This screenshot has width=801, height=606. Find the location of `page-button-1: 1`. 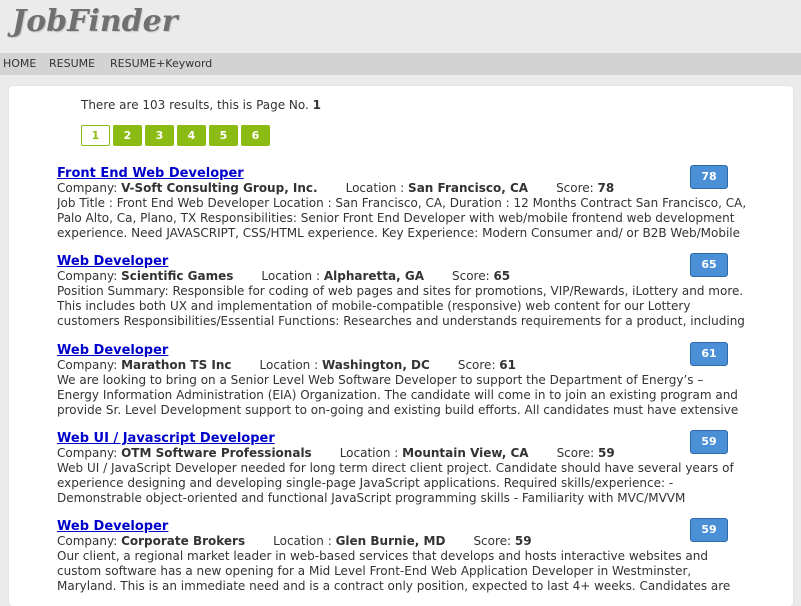

page-button-1: 1 is located at coordinates (95, 135).